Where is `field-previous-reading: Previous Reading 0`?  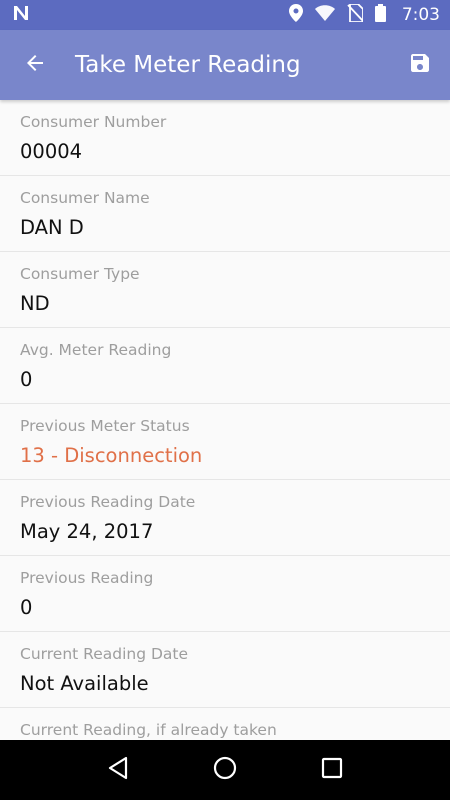
field-previous-reading: Previous Reading 0 is located at coordinates (225, 594).